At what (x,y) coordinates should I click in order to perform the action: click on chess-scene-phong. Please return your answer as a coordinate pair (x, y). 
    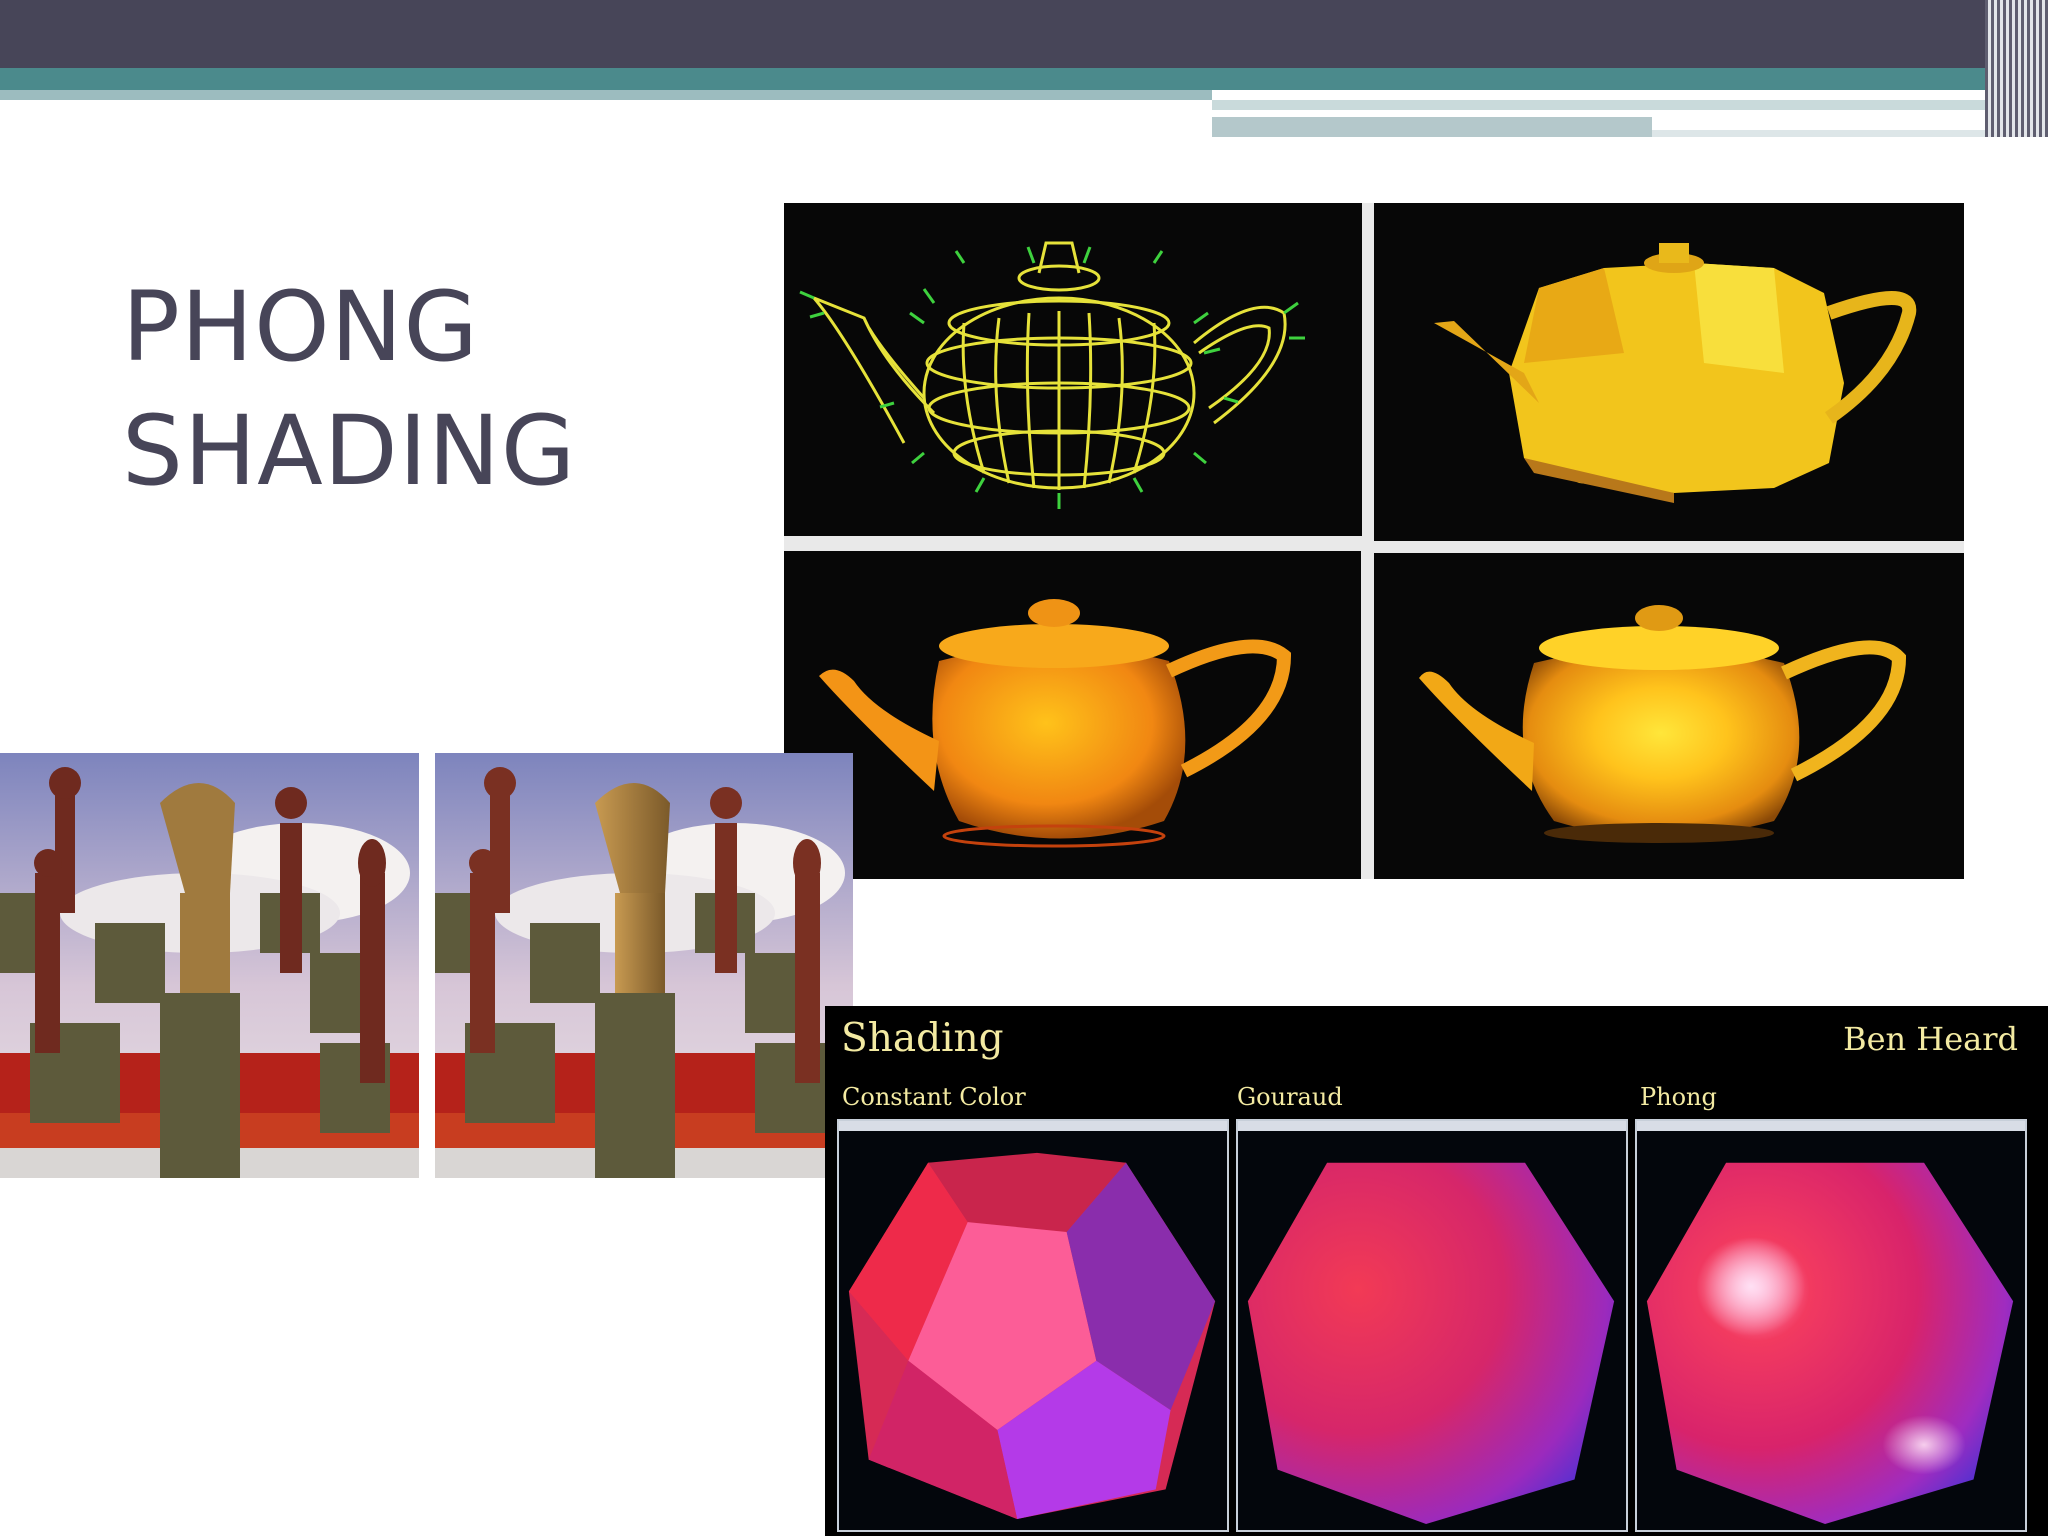
    Looking at the image, I should click on (644, 965).